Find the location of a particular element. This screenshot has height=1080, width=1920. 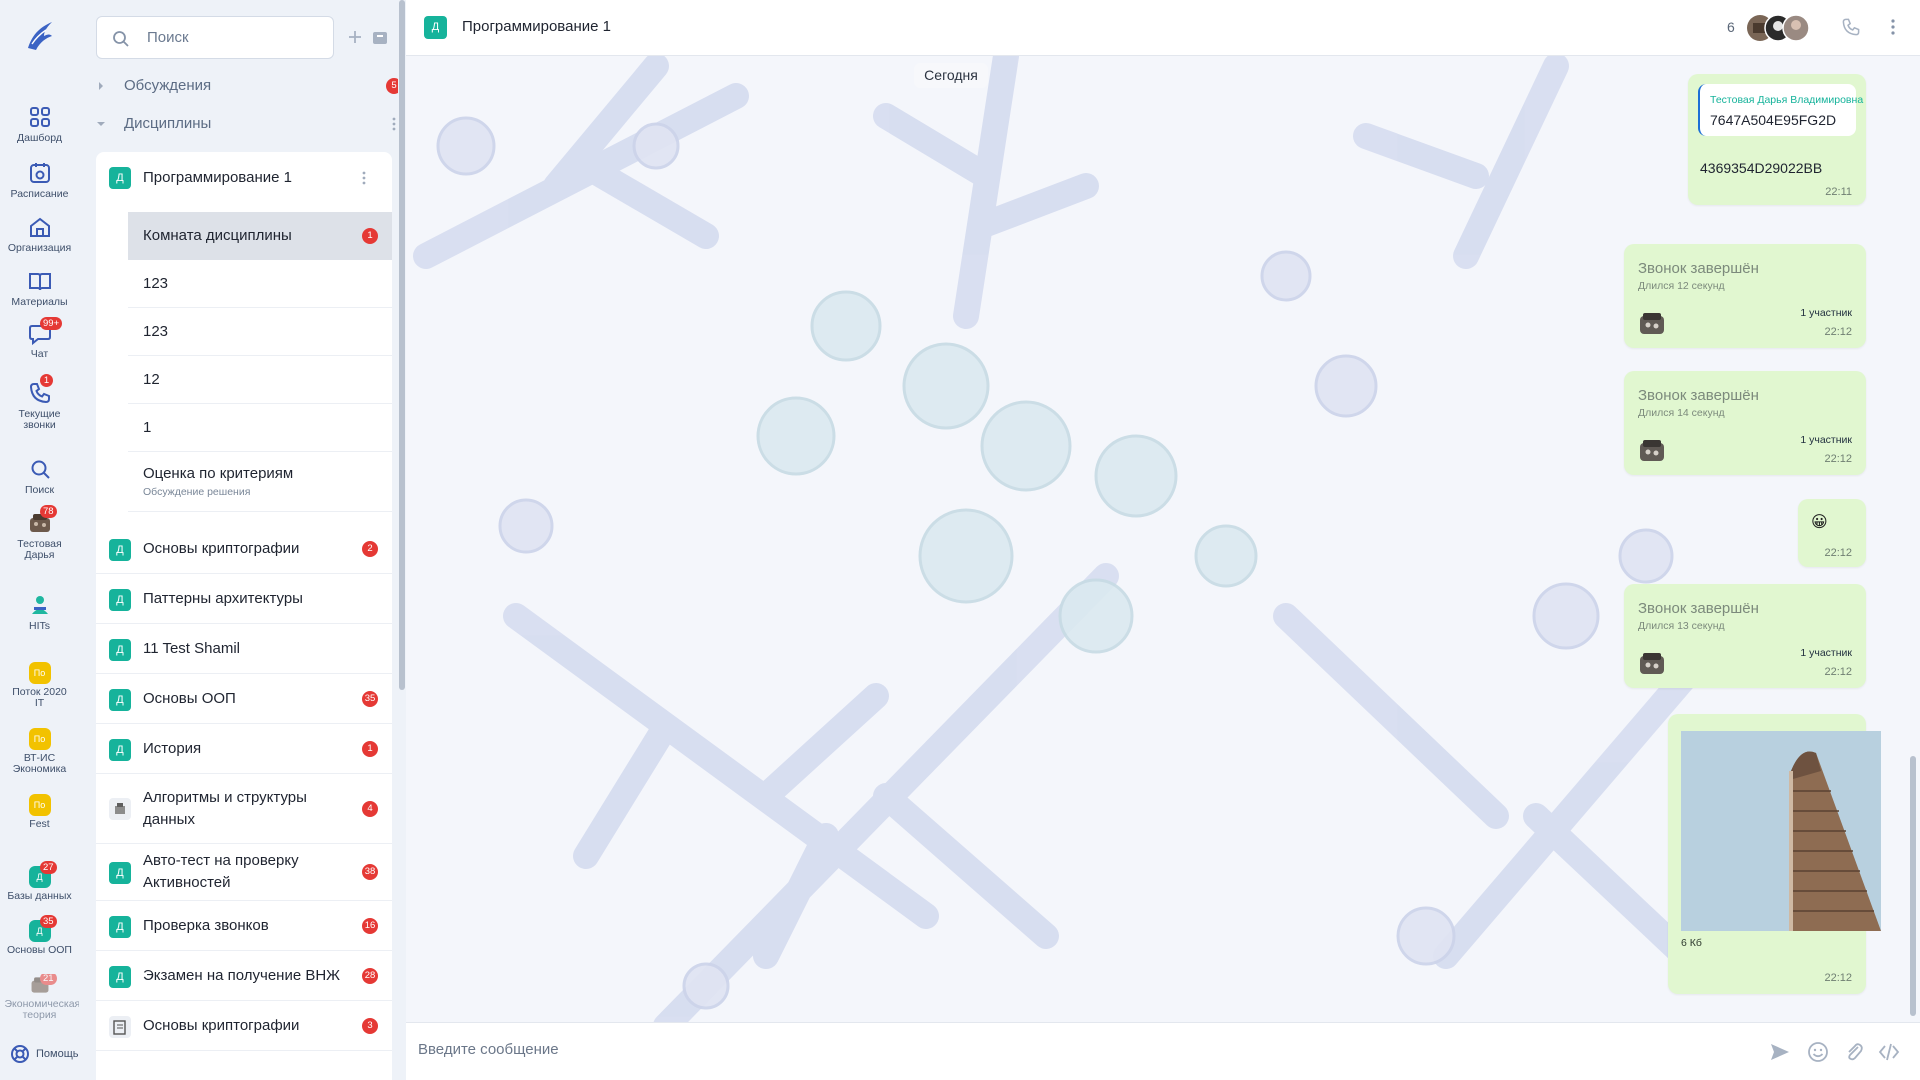

message-input: Введите сообщение is located at coordinates (488, 1049).